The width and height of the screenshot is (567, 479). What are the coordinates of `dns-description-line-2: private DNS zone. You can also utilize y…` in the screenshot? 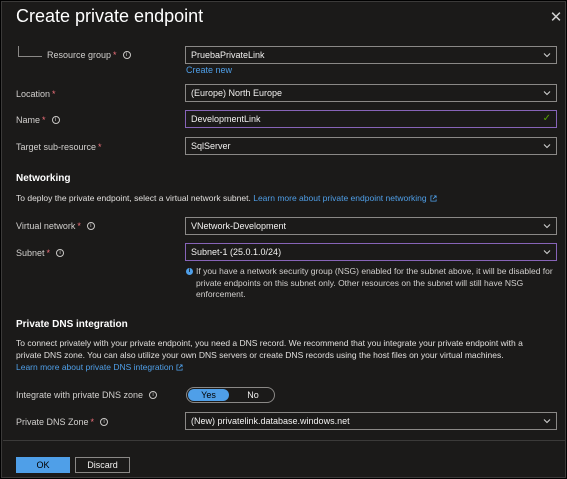 It's located at (260, 355).